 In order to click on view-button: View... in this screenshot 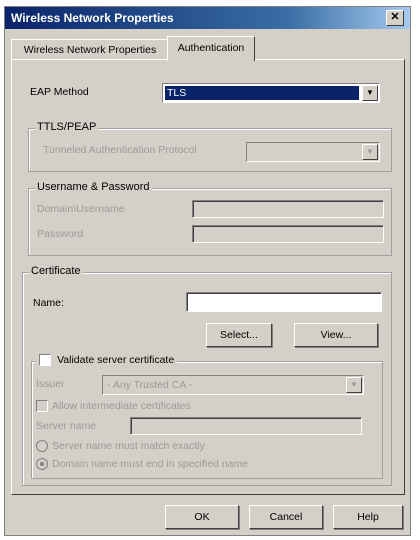, I will do `click(336, 335)`.